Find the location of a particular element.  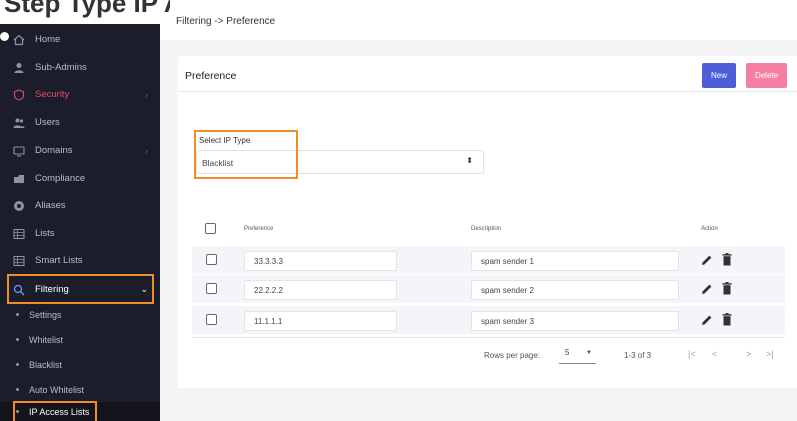

alias-icon is located at coordinates (19, 206).